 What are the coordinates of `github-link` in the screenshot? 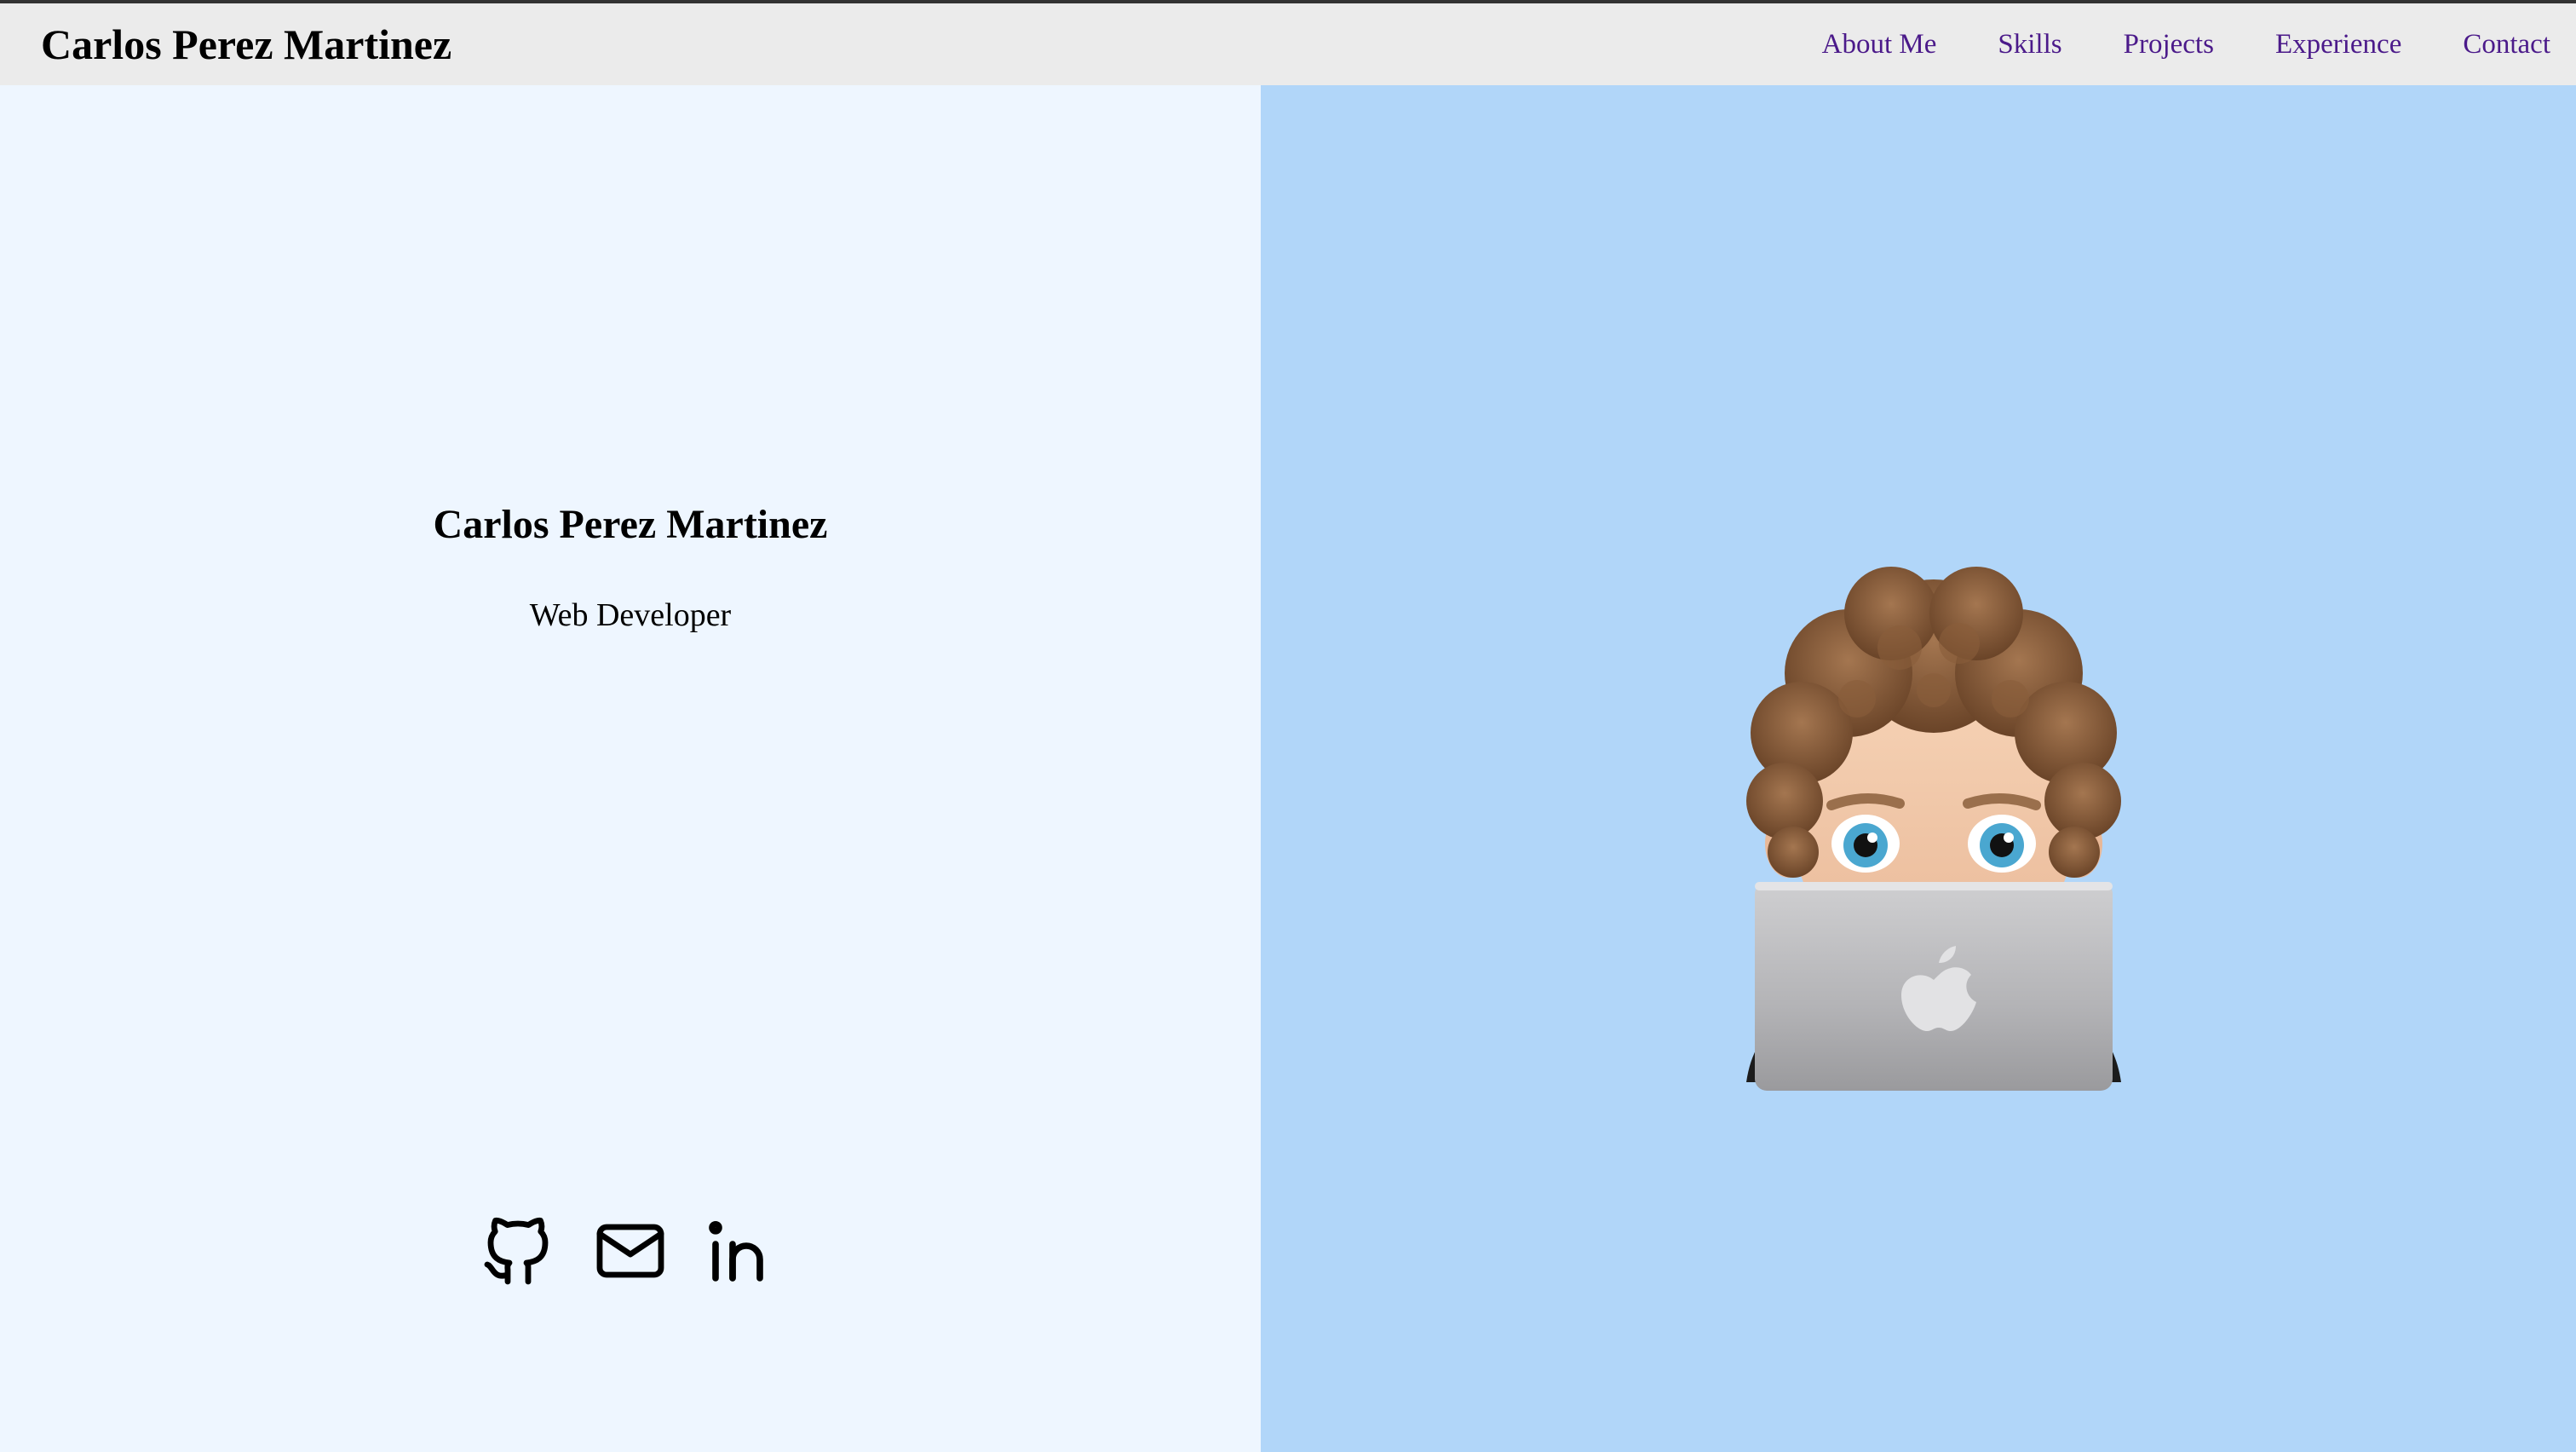 It's located at (518, 1251).